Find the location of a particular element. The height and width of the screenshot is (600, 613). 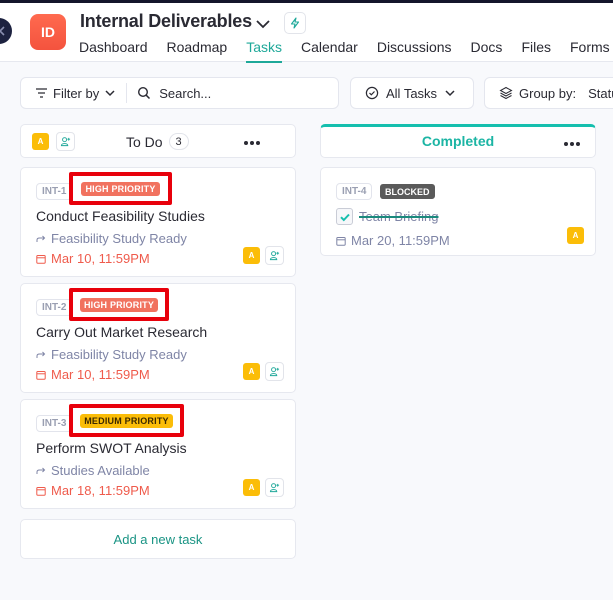

task-id: INT-3 is located at coordinates (54, 423).